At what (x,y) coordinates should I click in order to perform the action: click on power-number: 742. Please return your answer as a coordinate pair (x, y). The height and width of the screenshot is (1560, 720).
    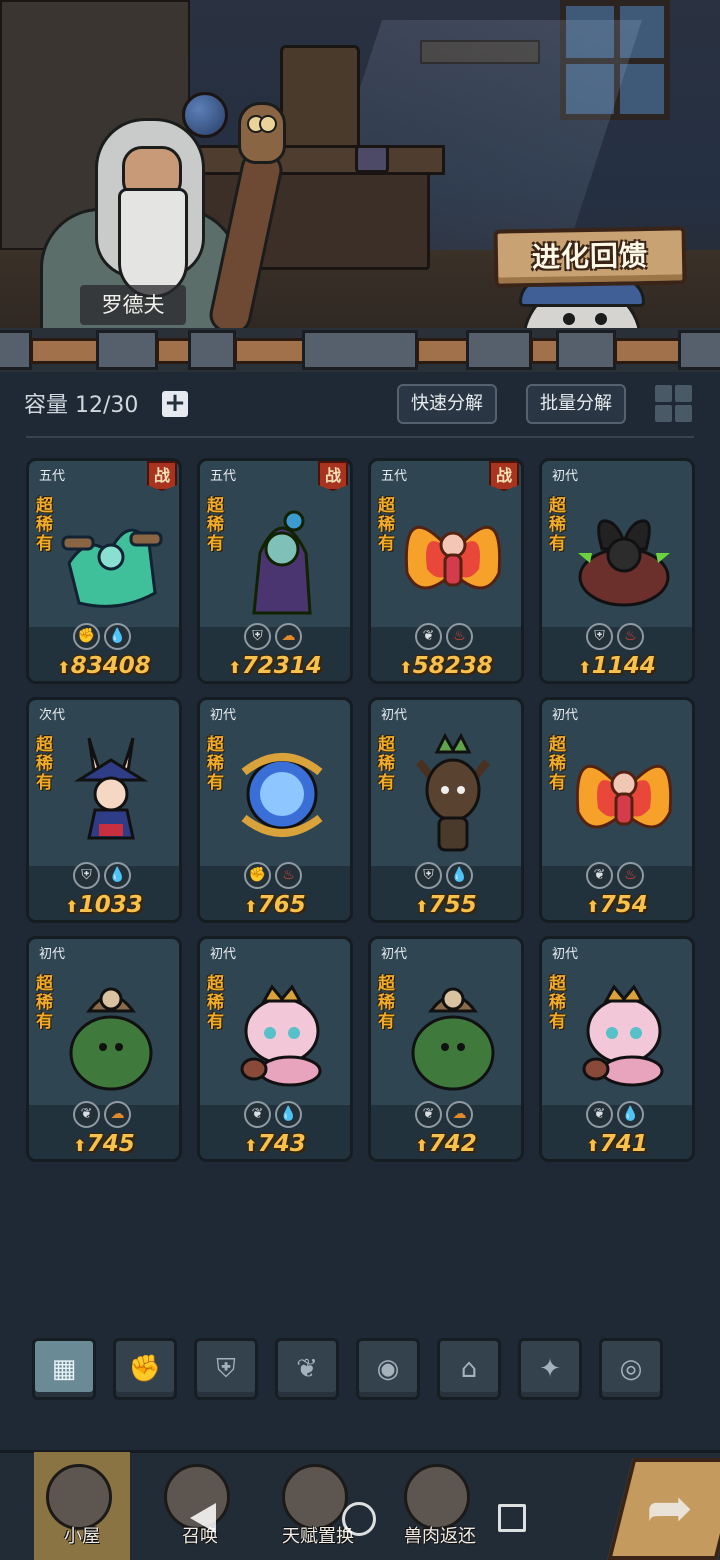
    Looking at the image, I should click on (452, 1144).